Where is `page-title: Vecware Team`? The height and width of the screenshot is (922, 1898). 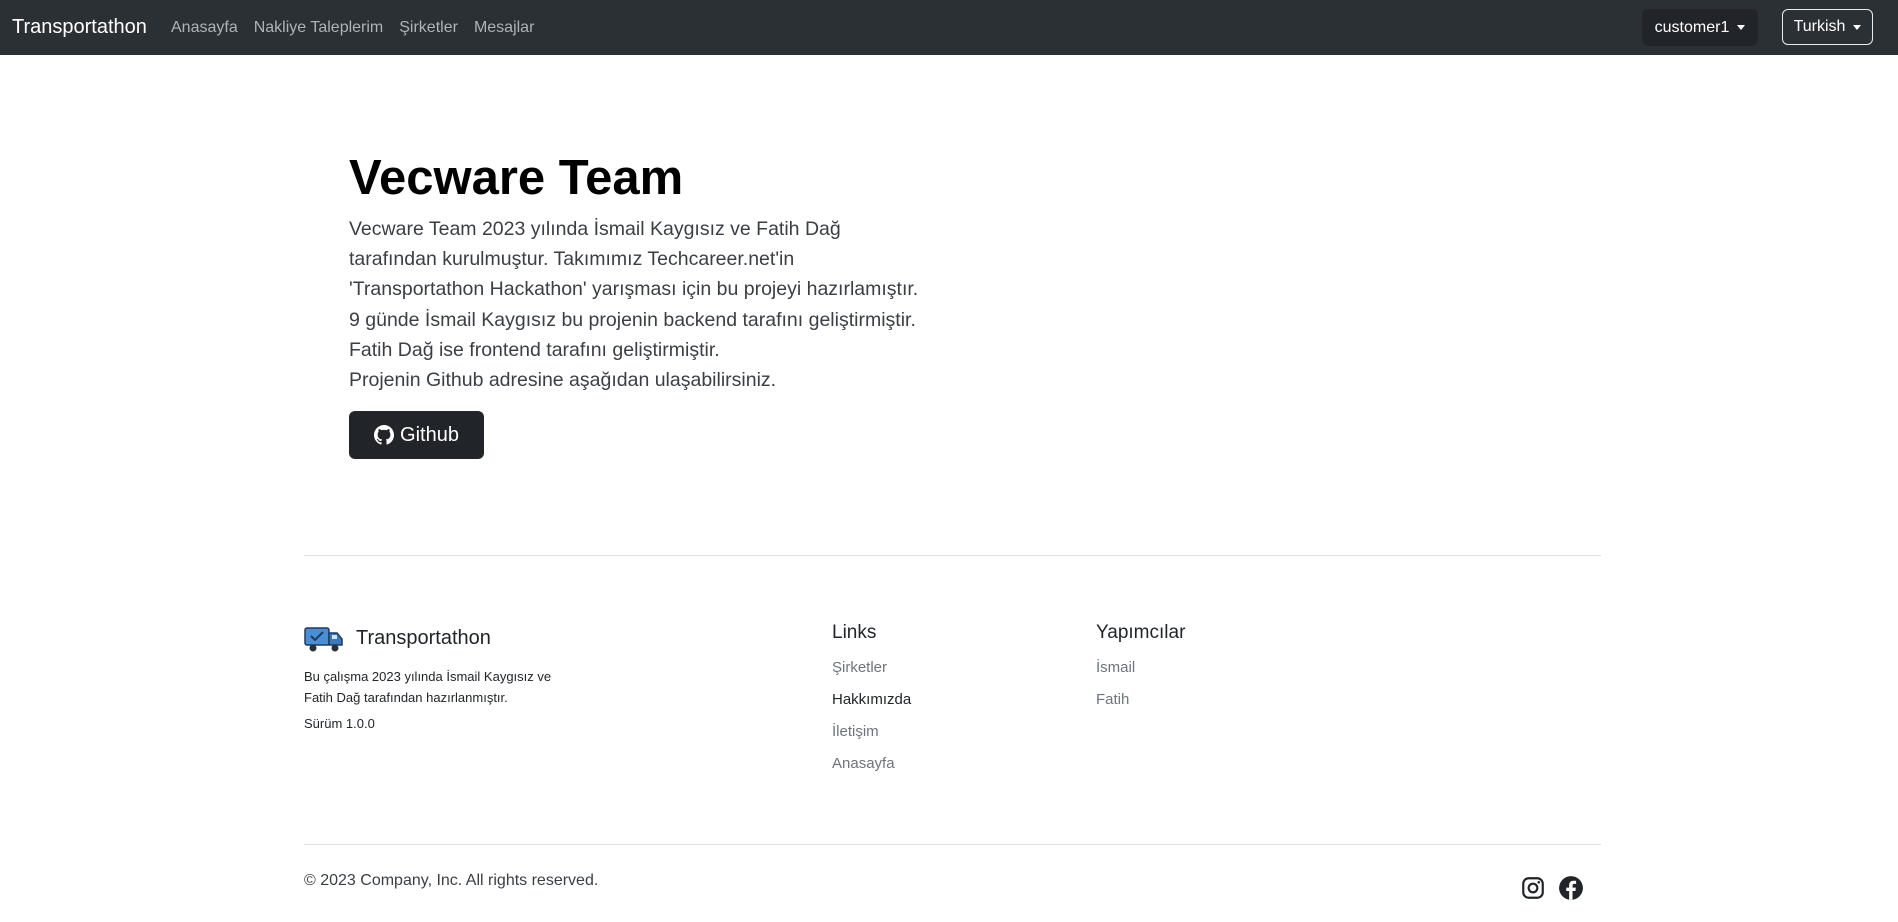
page-title: Vecware Team is located at coordinates (516, 178).